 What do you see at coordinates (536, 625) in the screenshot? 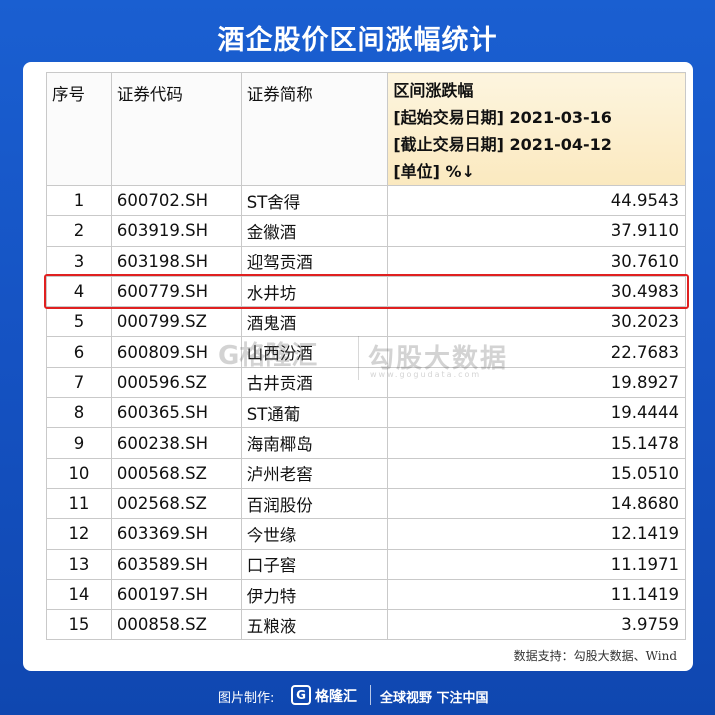
I see `cell-change: 3.9759` at bounding box center [536, 625].